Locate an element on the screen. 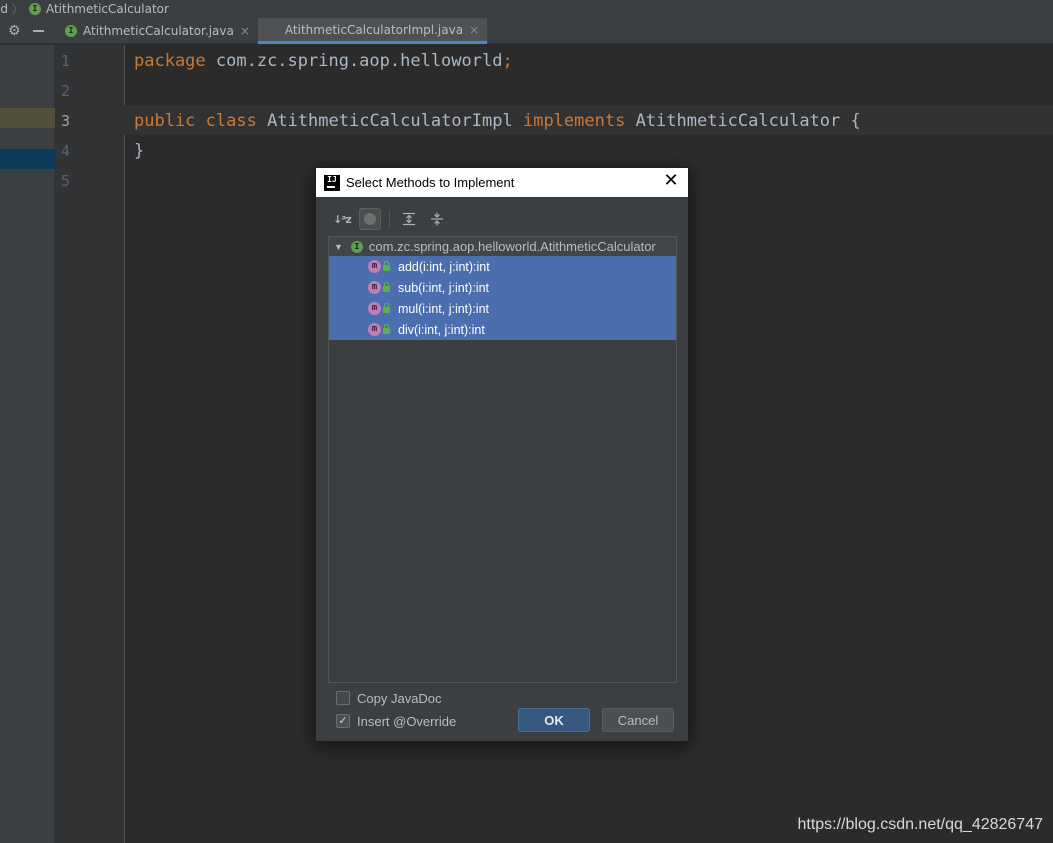 The height and width of the screenshot is (843, 1053). tab-atithmetic-calculator: I AtithmeticCalculator.java × is located at coordinates (156, 31).